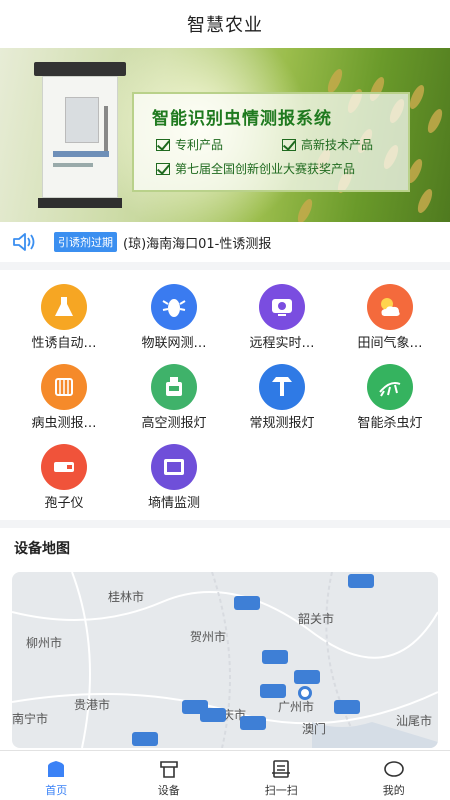  Describe the element at coordinates (282, 387) in the screenshot. I see `lamp-icon` at that location.